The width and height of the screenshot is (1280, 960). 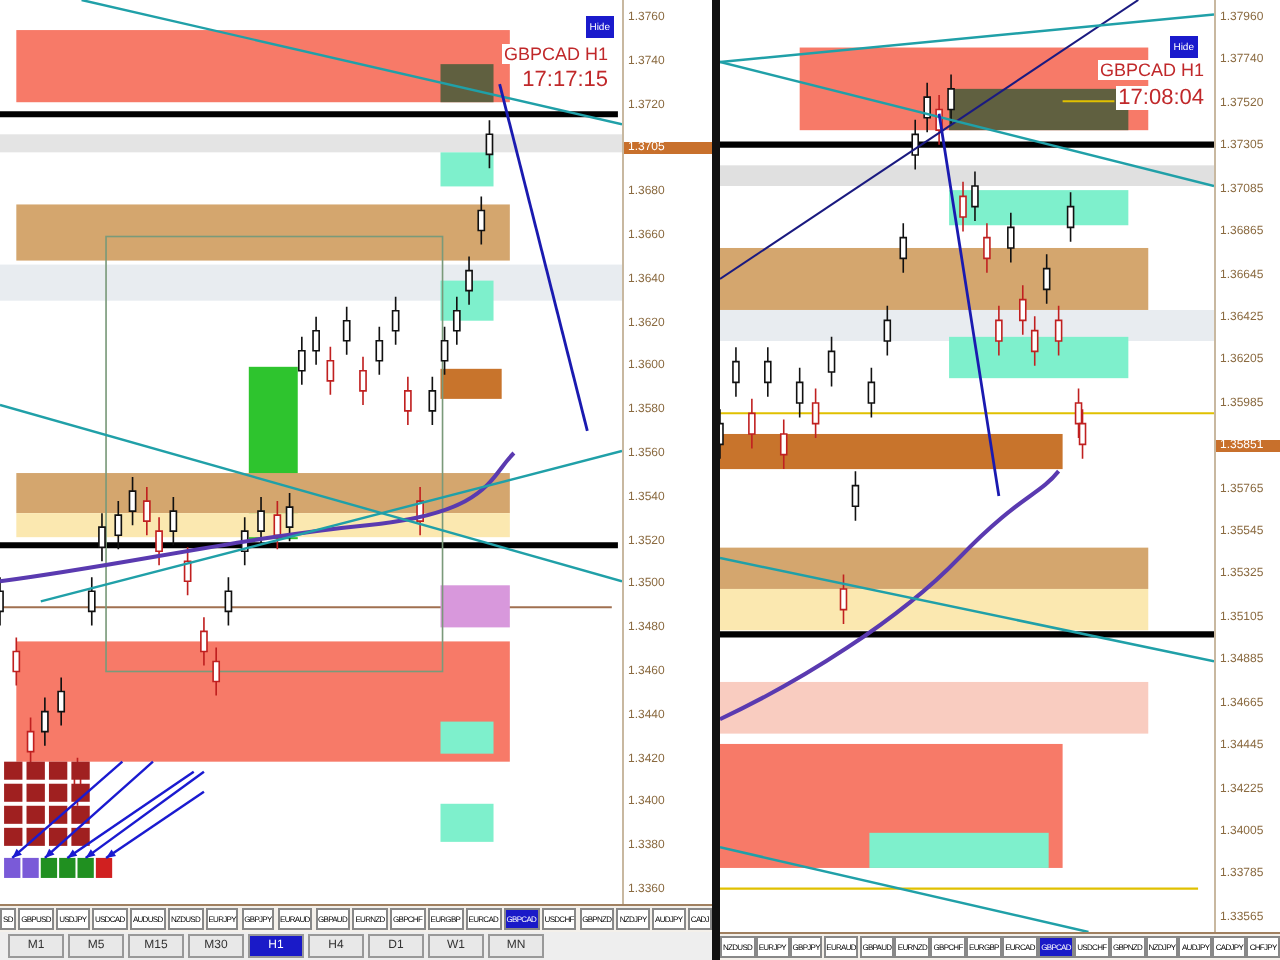 I want to click on signal-grid-drawing, so click(x=47, y=803).